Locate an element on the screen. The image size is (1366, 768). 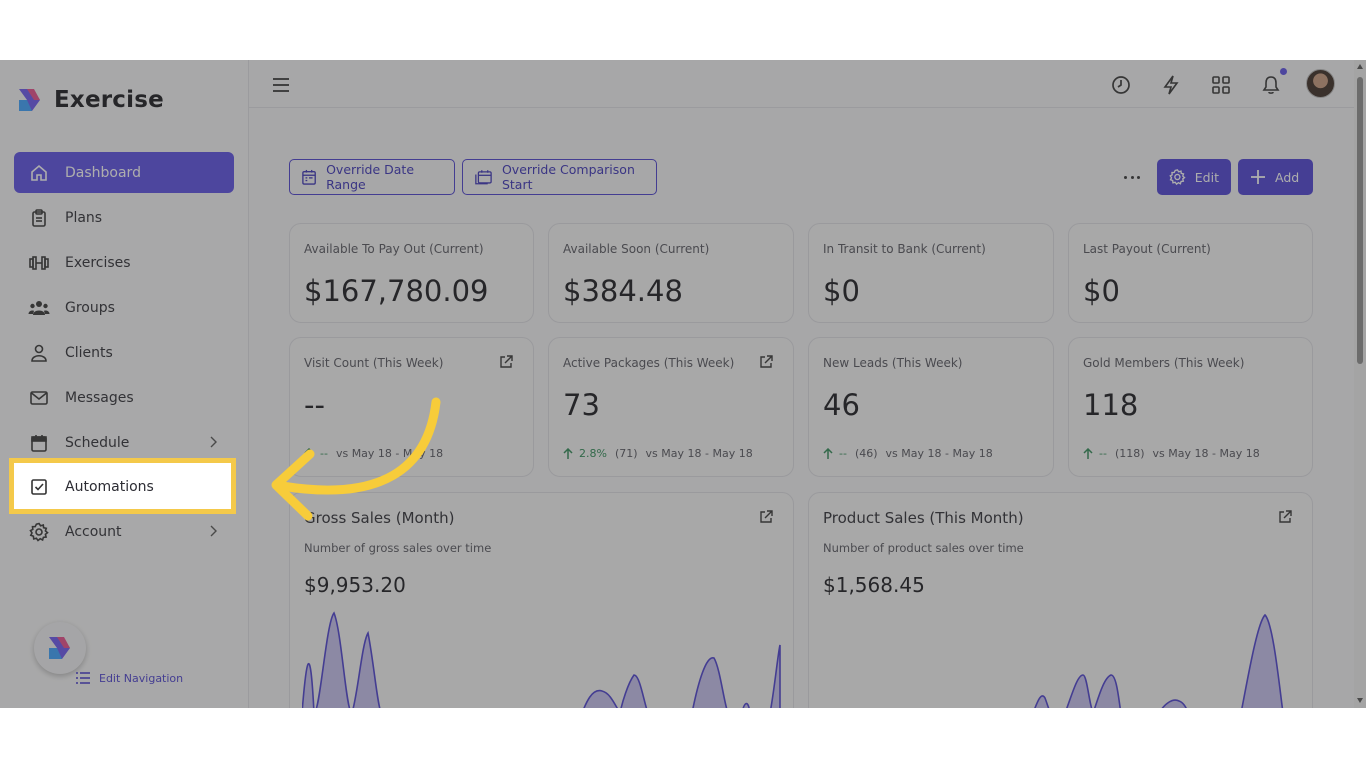
sidebar-item-automations-focused: Automations is located at coordinates (124, 486).